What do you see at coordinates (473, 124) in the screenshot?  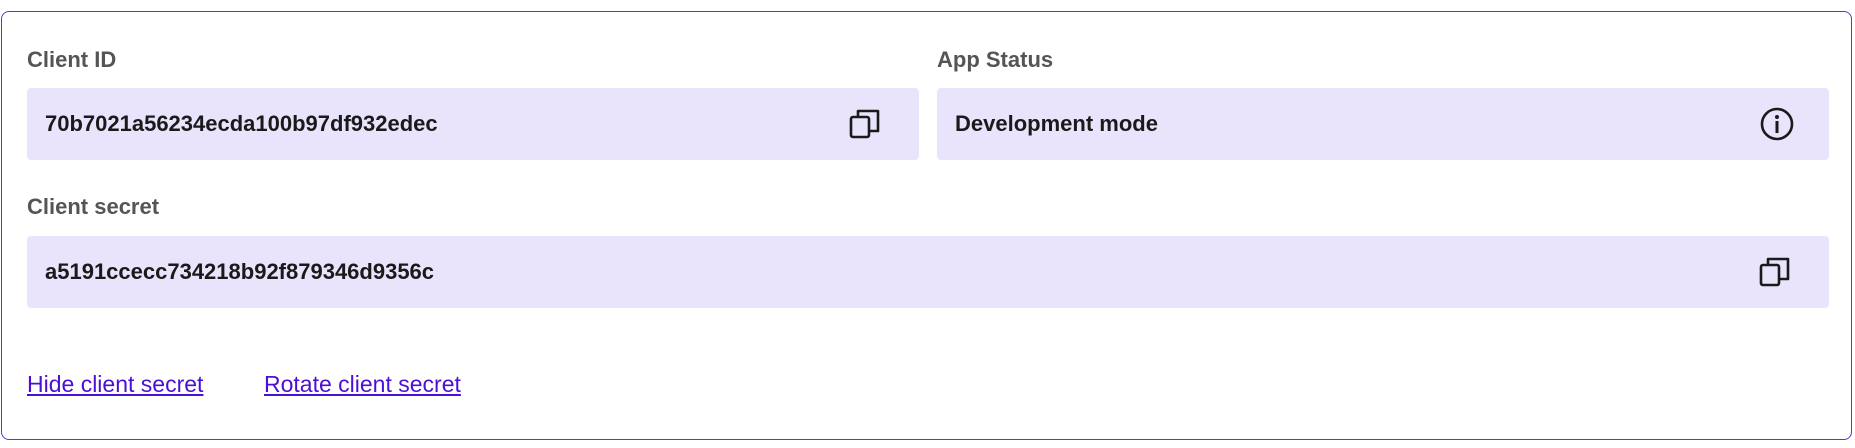 I see `client-id-field: 70b7021a56234ecda100b97df932edec` at bounding box center [473, 124].